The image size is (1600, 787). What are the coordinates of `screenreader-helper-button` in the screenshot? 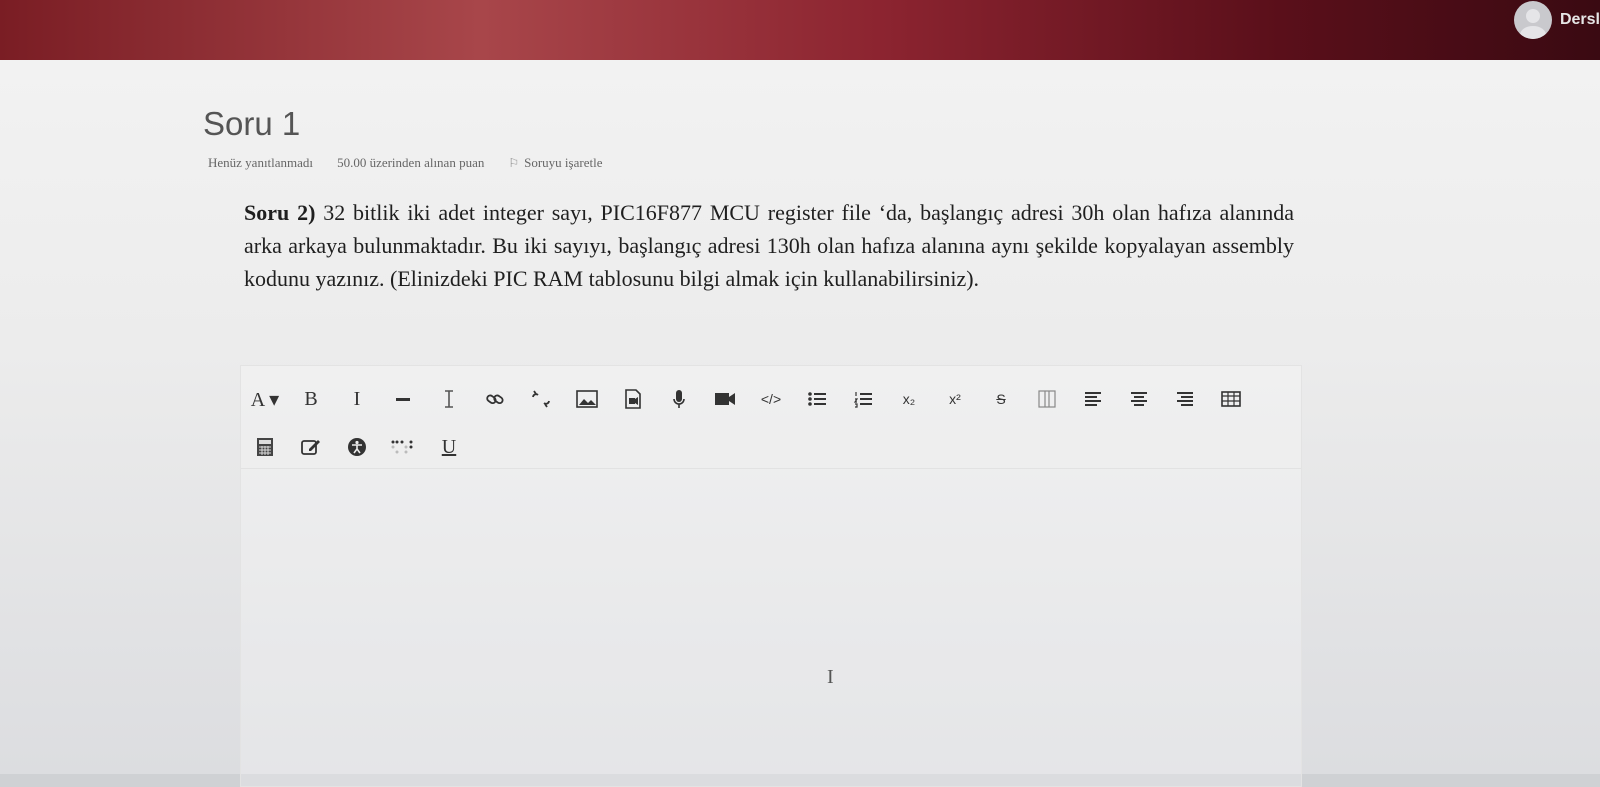 It's located at (403, 447).